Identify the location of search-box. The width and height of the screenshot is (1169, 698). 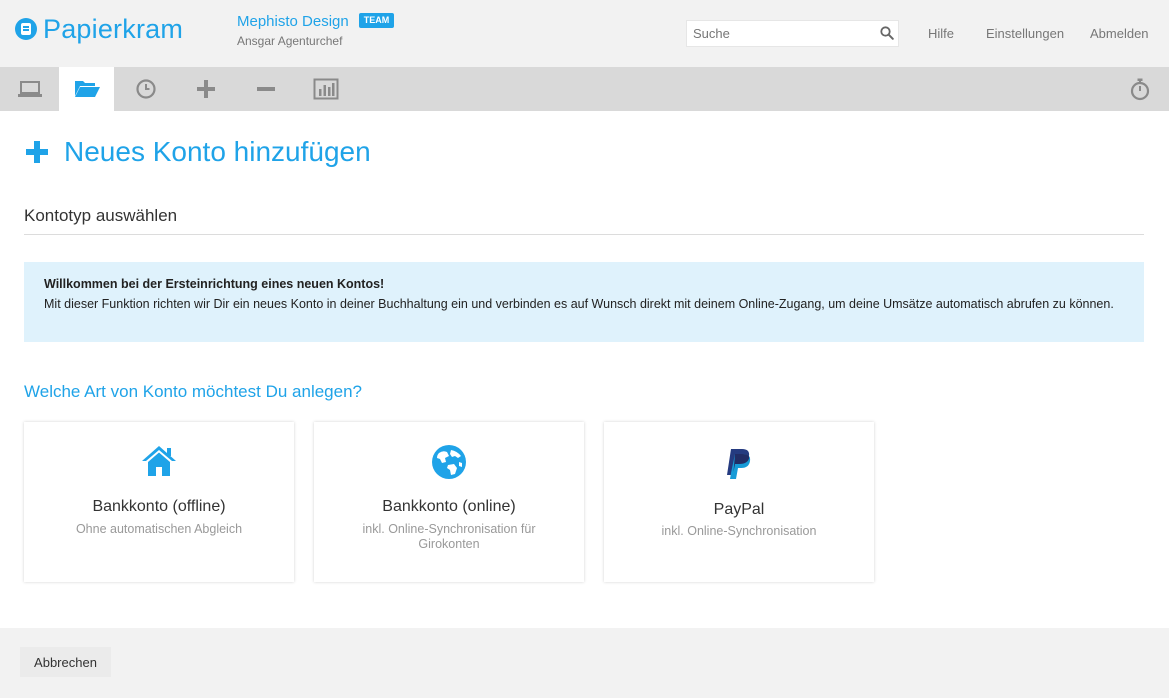
(792, 33).